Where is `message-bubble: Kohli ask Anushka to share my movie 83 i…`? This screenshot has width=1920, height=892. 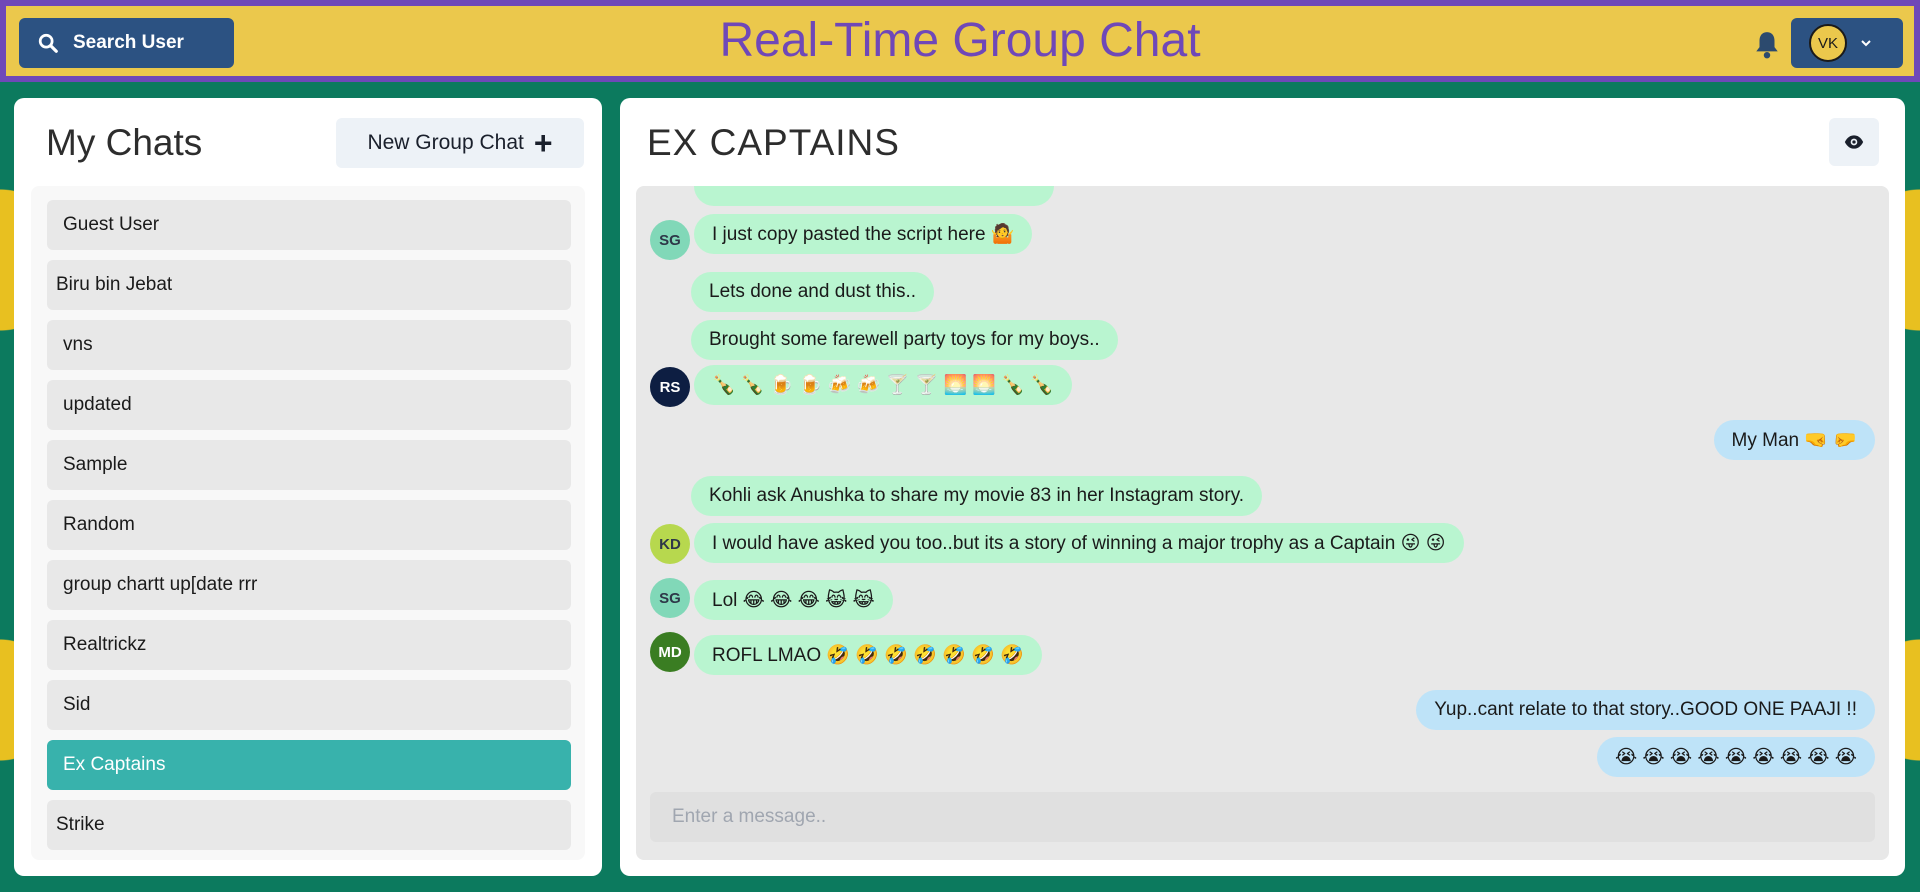
message-bubble: Kohli ask Anushka to share my movie 83 i… is located at coordinates (977, 496).